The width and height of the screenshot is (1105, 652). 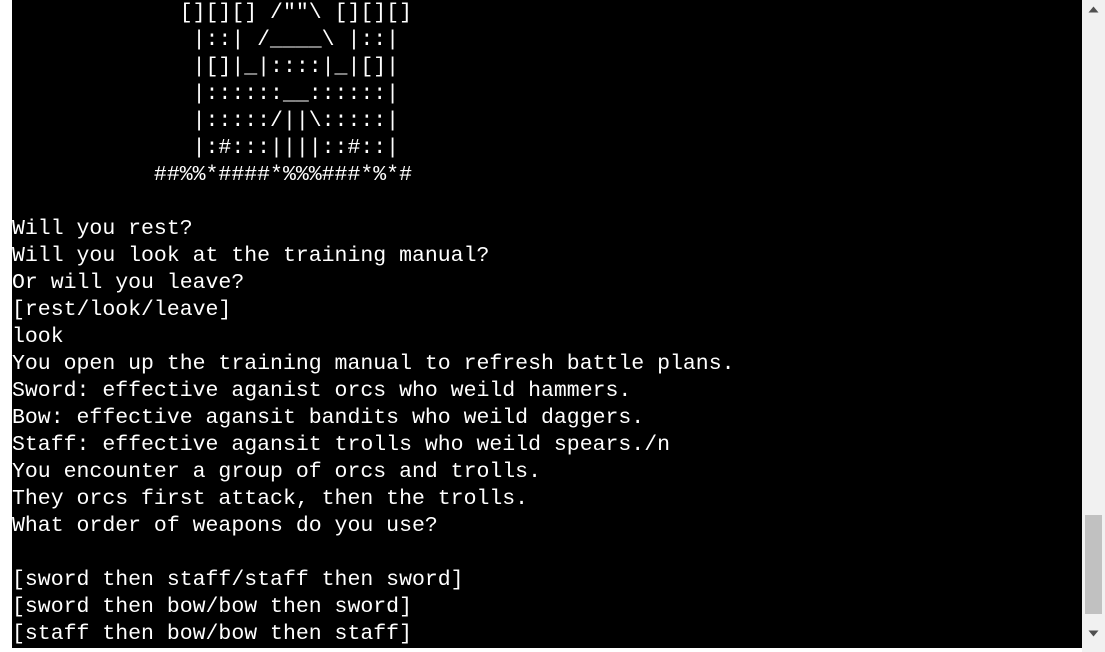 I want to click on terminal-line-23: [staff then bow/bow then staff], so click(x=212, y=634).